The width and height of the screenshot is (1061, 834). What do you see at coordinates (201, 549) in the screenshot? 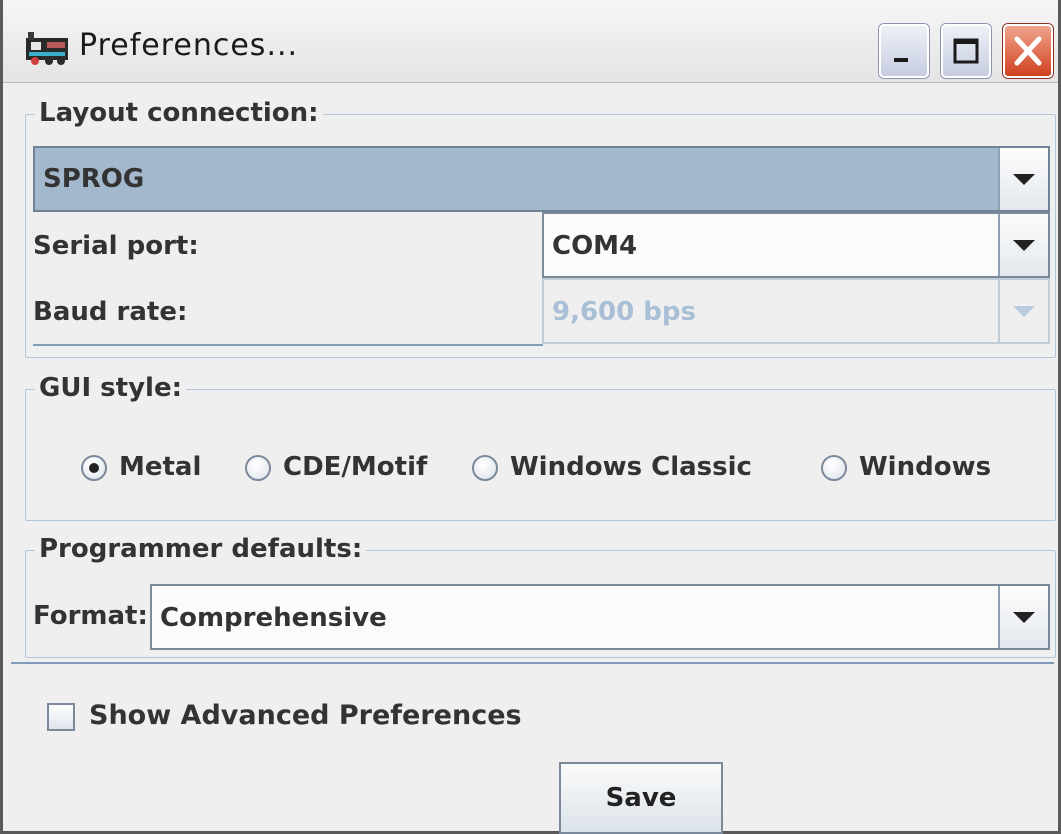
I see `programmer-defaults-legend: Programmer defaults:` at bounding box center [201, 549].